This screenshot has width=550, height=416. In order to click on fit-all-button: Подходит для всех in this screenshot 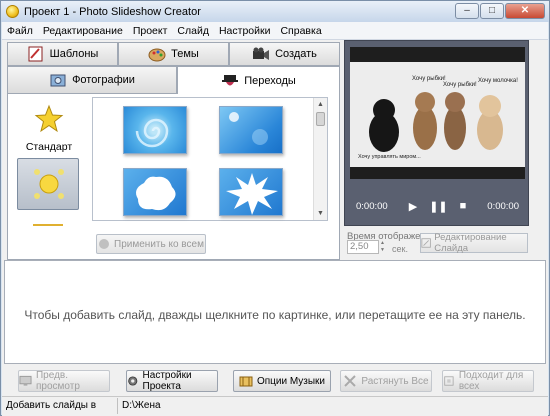, I will do `click(488, 381)`.